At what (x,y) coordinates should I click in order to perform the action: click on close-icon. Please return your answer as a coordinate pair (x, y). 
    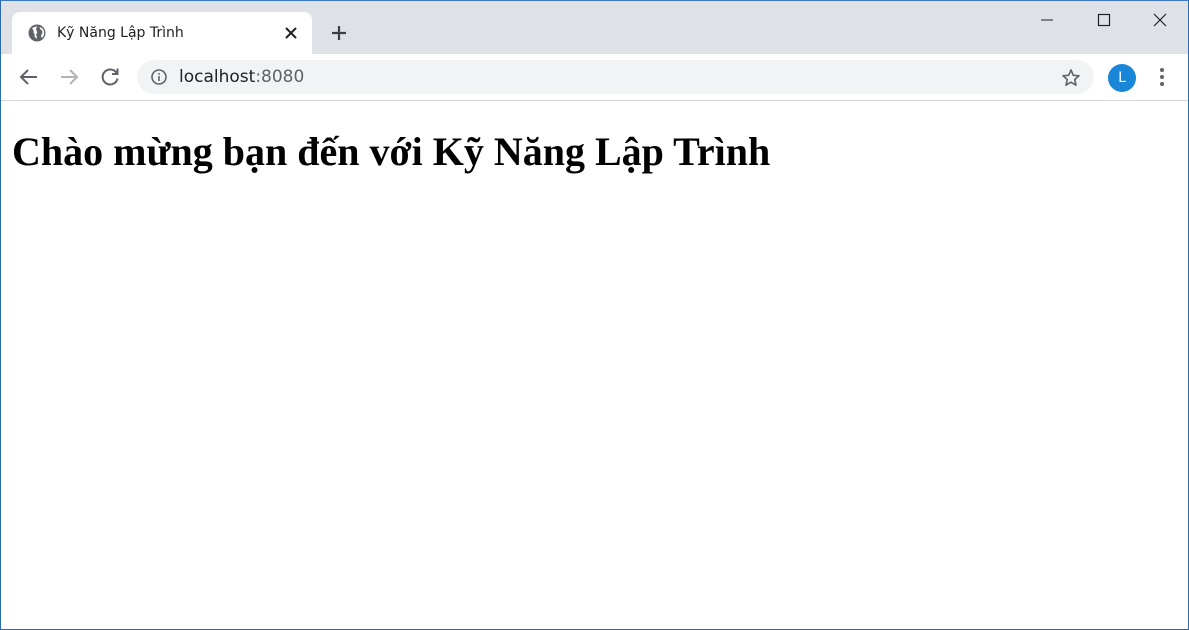
    Looking at the image, I should click on (291, 33).